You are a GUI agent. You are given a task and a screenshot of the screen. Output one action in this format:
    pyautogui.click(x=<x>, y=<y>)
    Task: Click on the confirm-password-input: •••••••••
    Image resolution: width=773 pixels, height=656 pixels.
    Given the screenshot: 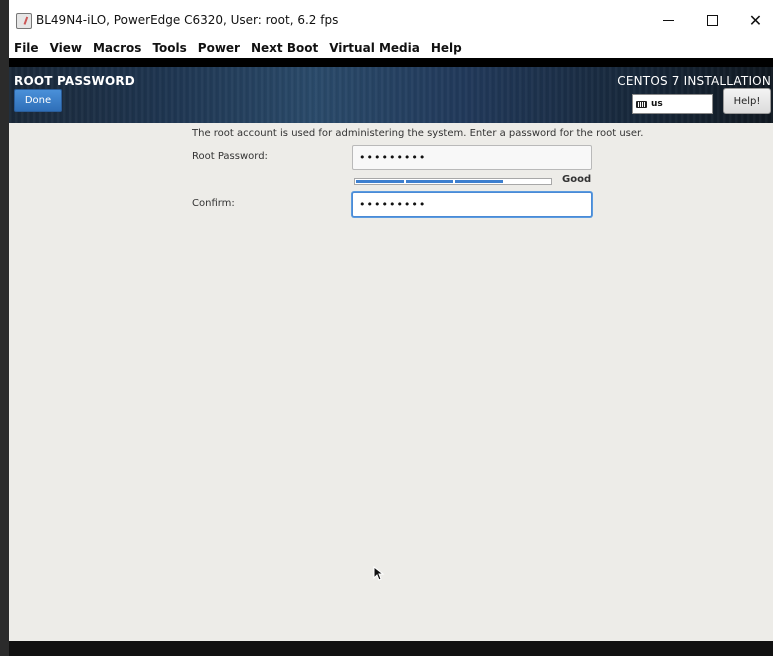 What is the action you would take?
    pyautogui.click(x=472, y=204)
    